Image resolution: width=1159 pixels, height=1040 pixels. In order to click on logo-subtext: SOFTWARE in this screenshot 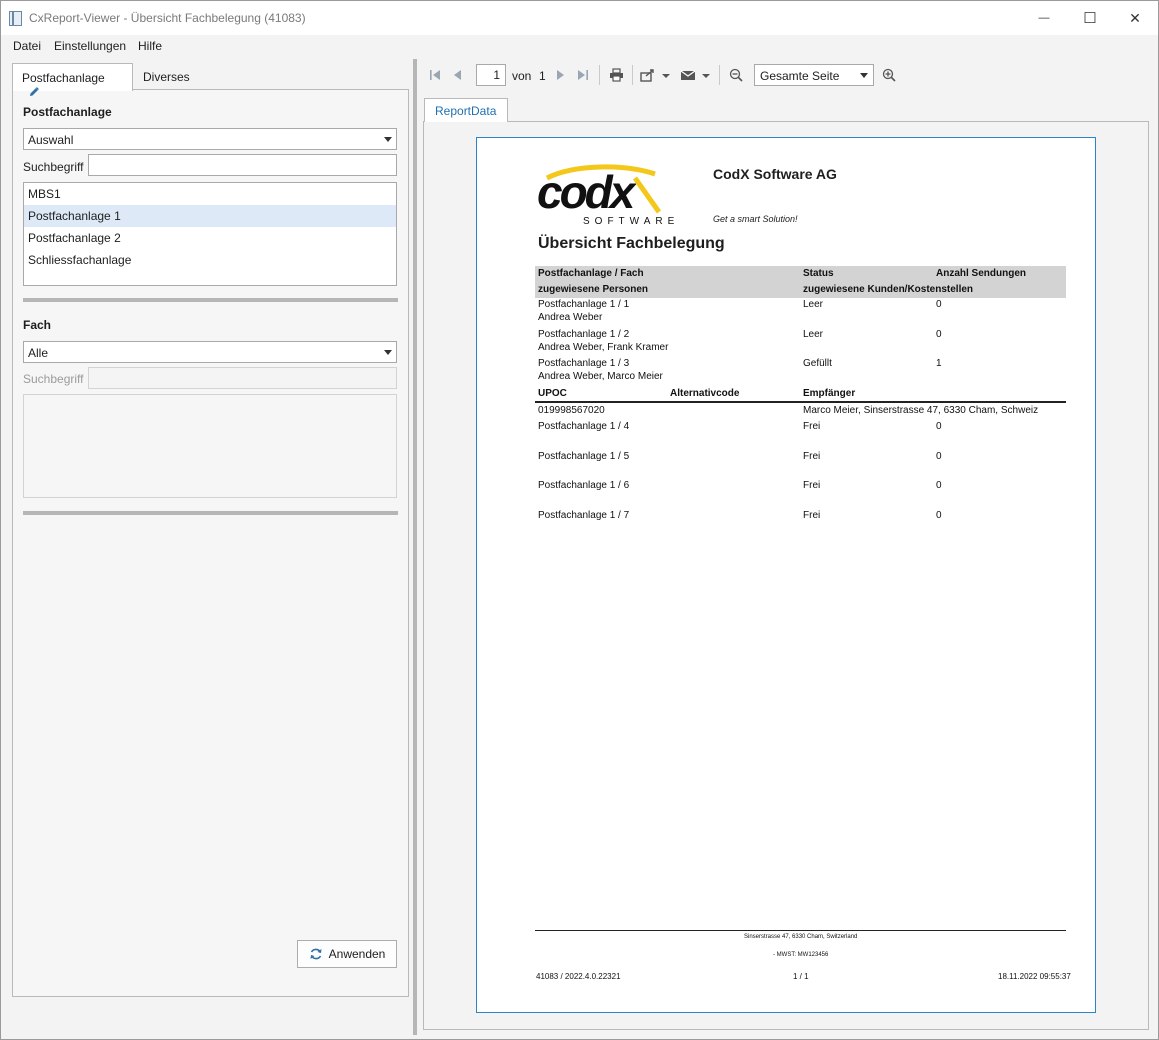, I will do `click(631, 221)`.